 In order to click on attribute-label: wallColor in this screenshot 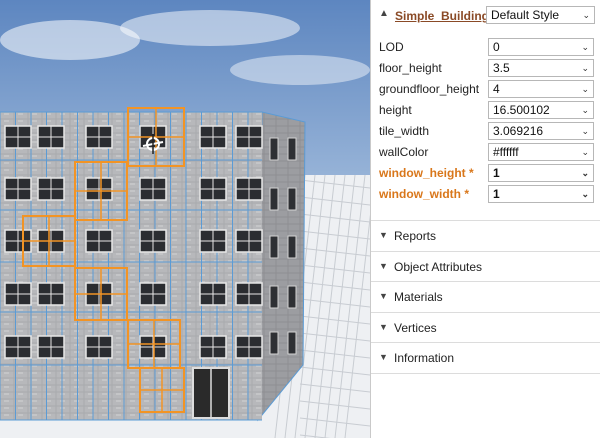, I will do `click(404, 152)`.